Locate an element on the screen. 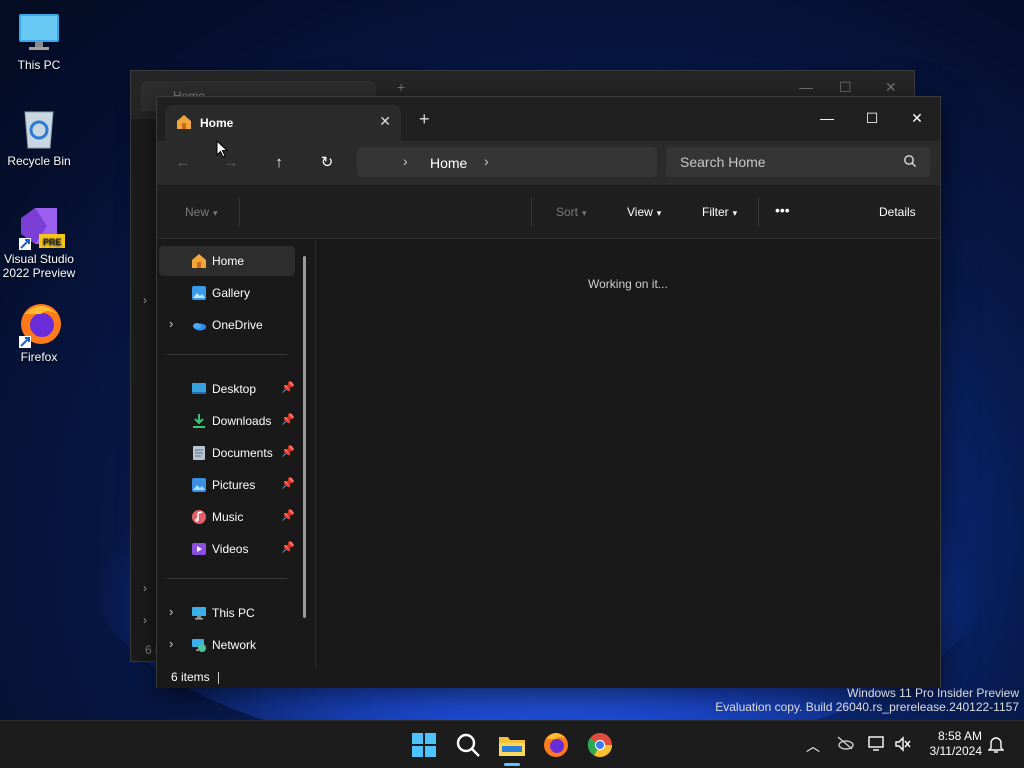 This screenshot has width=1024, height=768. sidebar-item-label: OneDrive is located at coordinates (237, 325).